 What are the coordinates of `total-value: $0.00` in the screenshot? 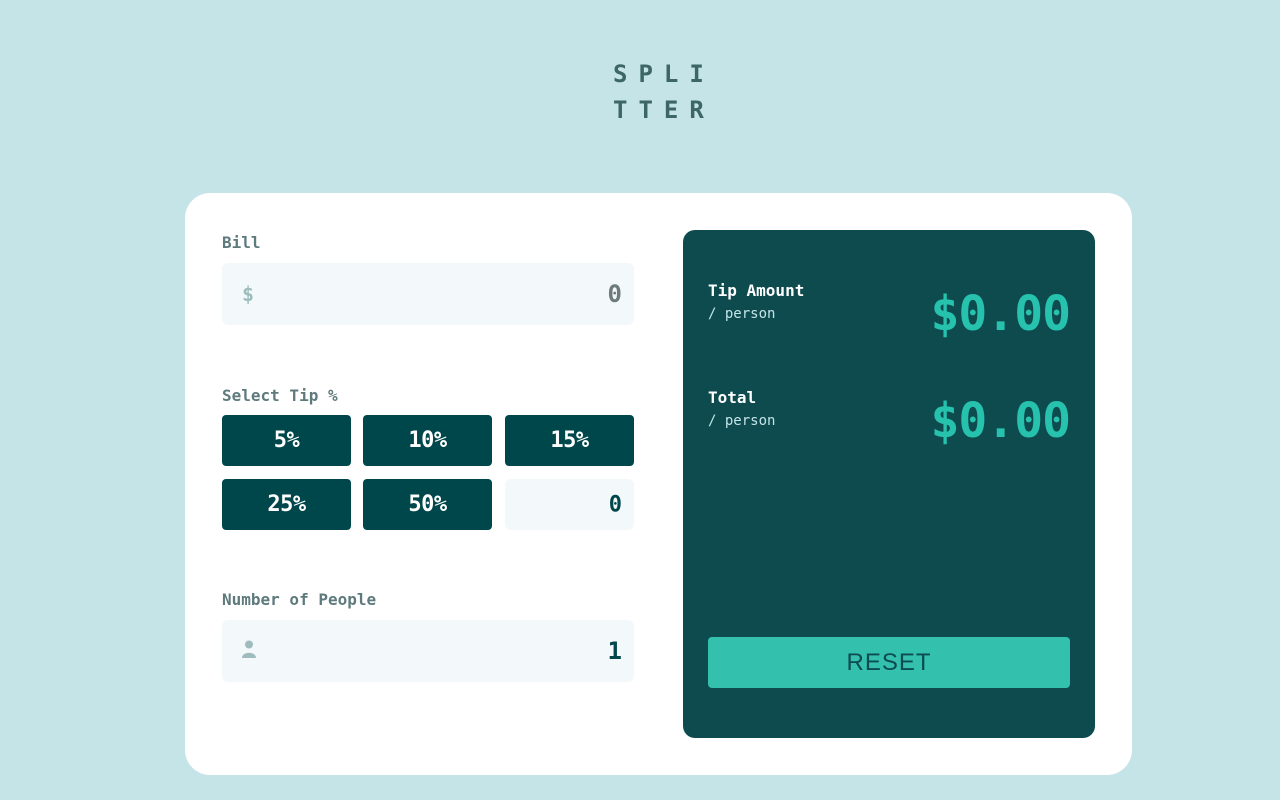 It's located at (1000, 421).